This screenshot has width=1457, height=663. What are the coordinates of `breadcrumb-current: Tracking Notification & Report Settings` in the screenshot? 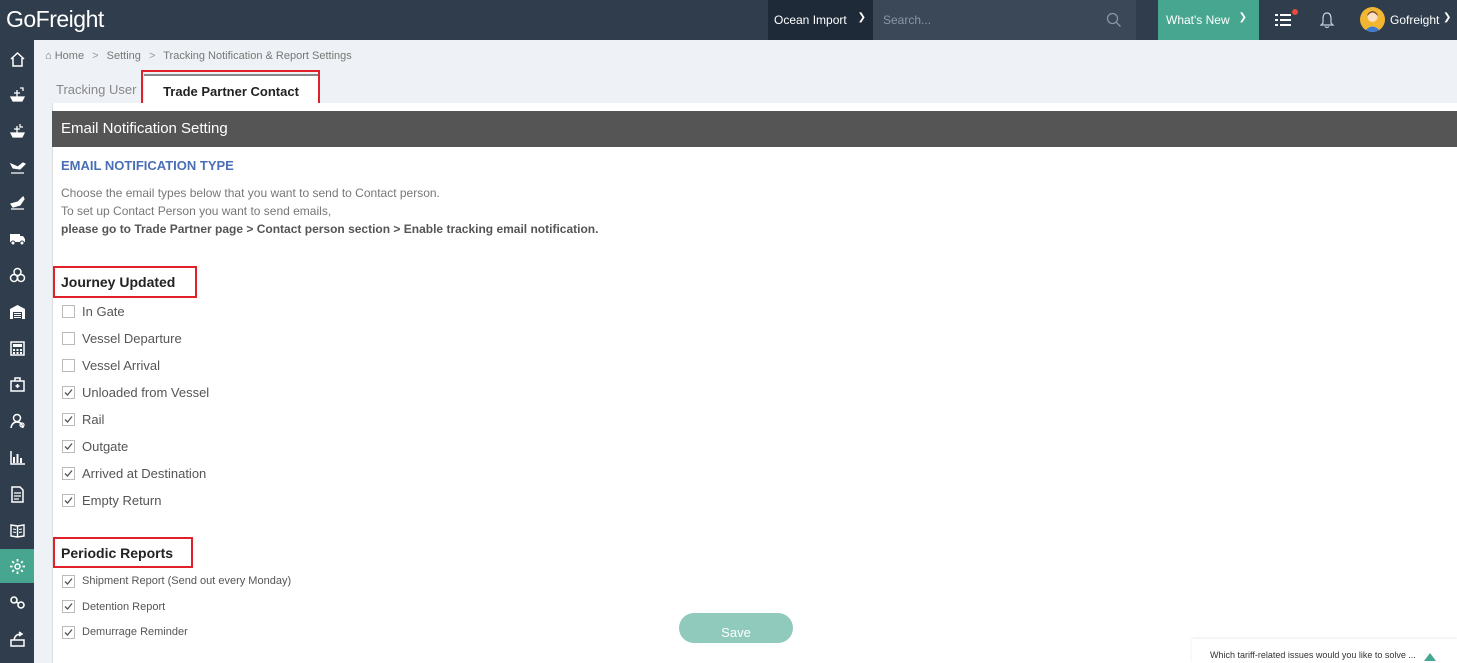 It's located at (257, 56).